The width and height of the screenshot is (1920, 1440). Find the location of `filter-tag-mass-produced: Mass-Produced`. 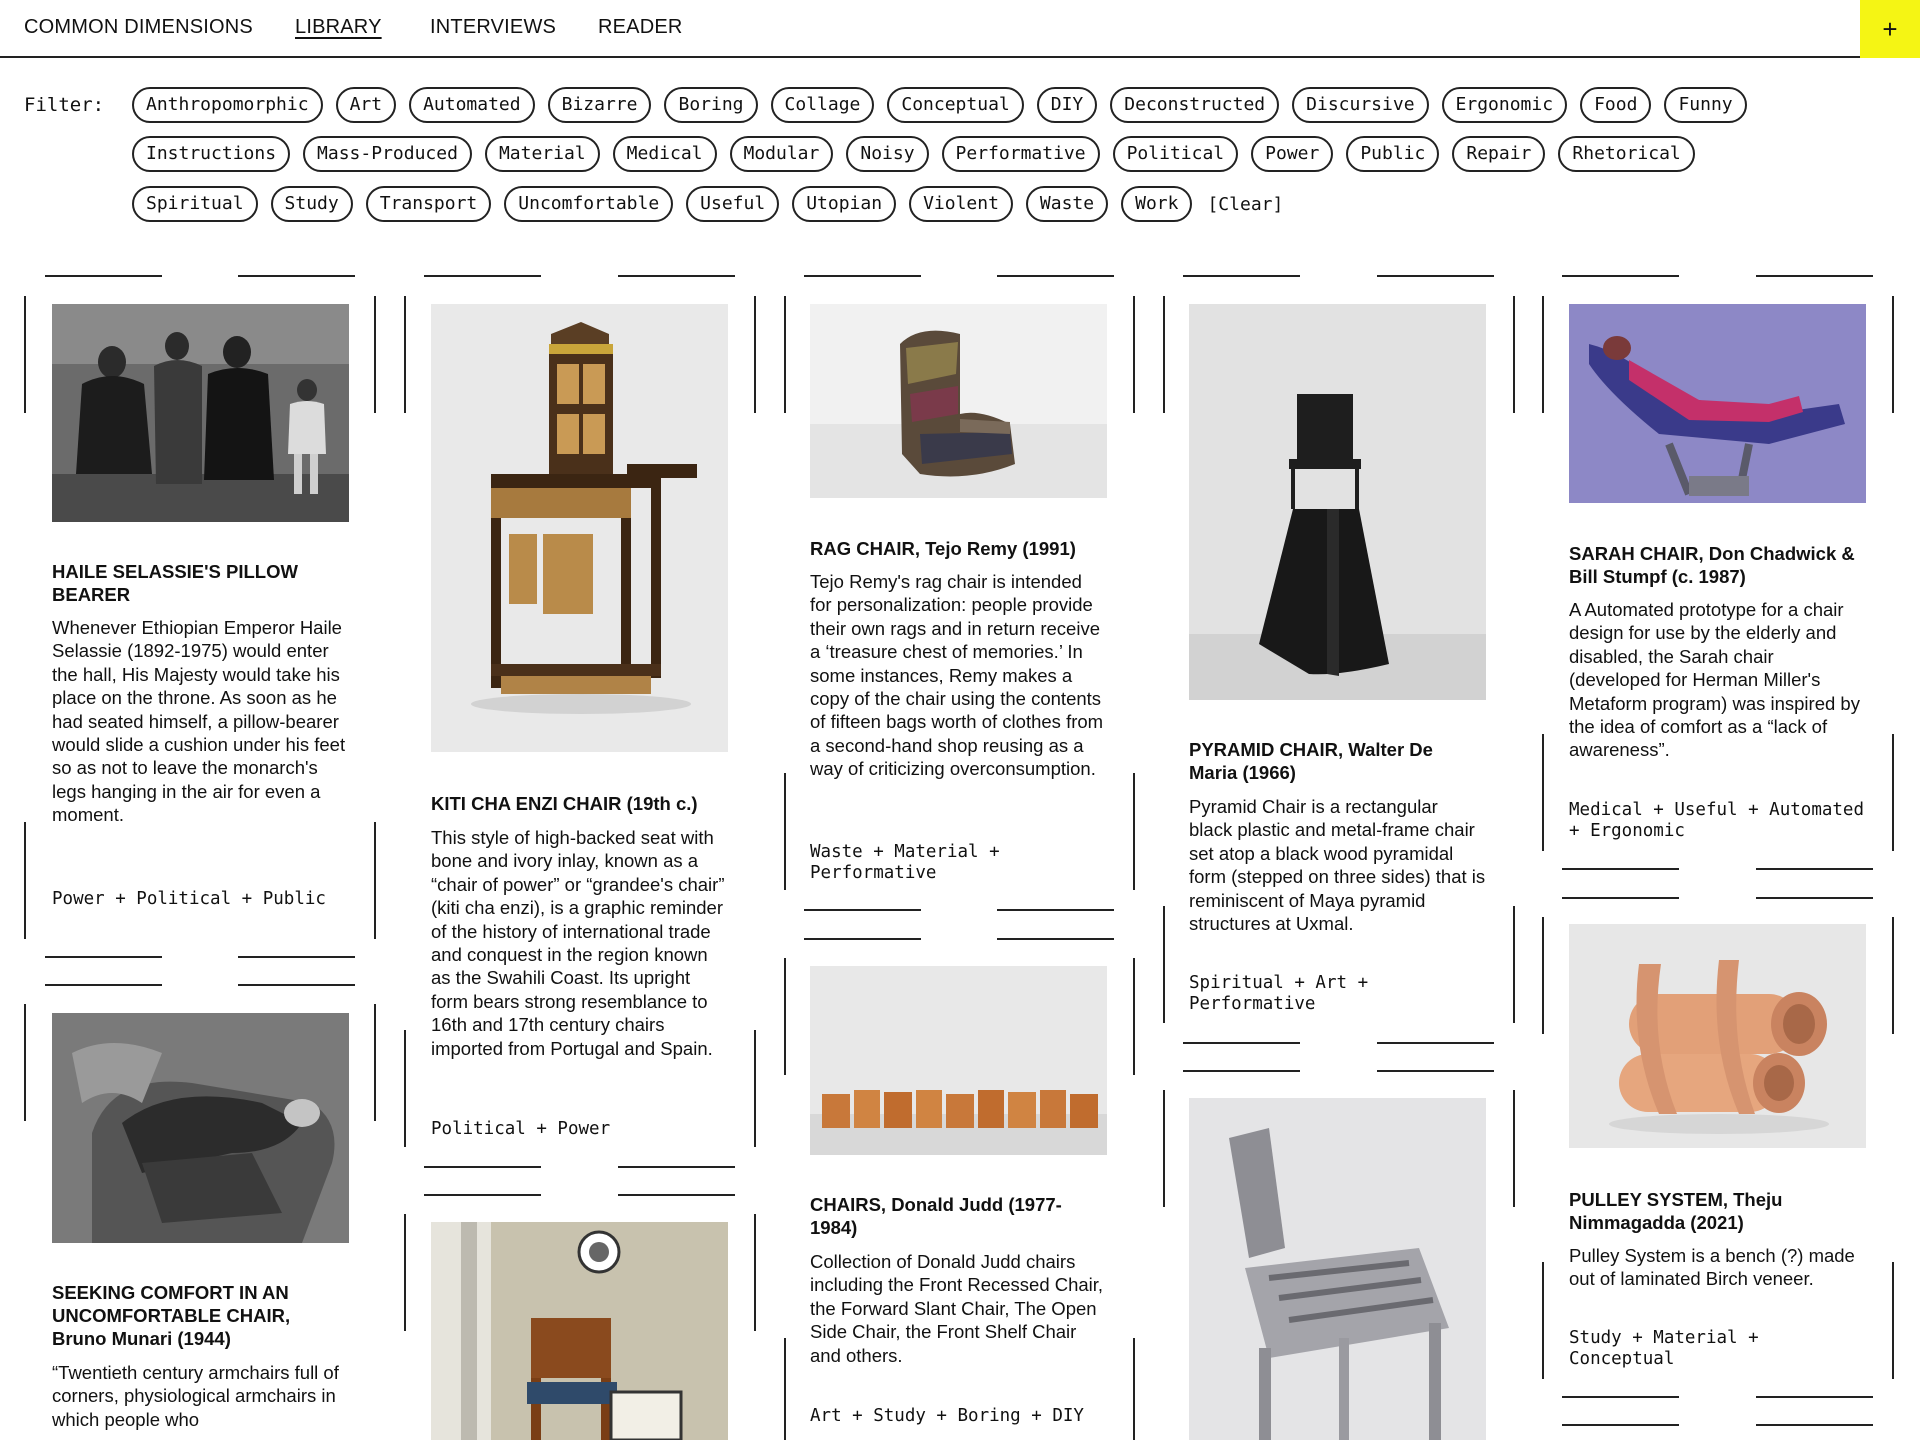

filter-tag-mass-produced: Mass-Produced is located at coordinates (387, 154).